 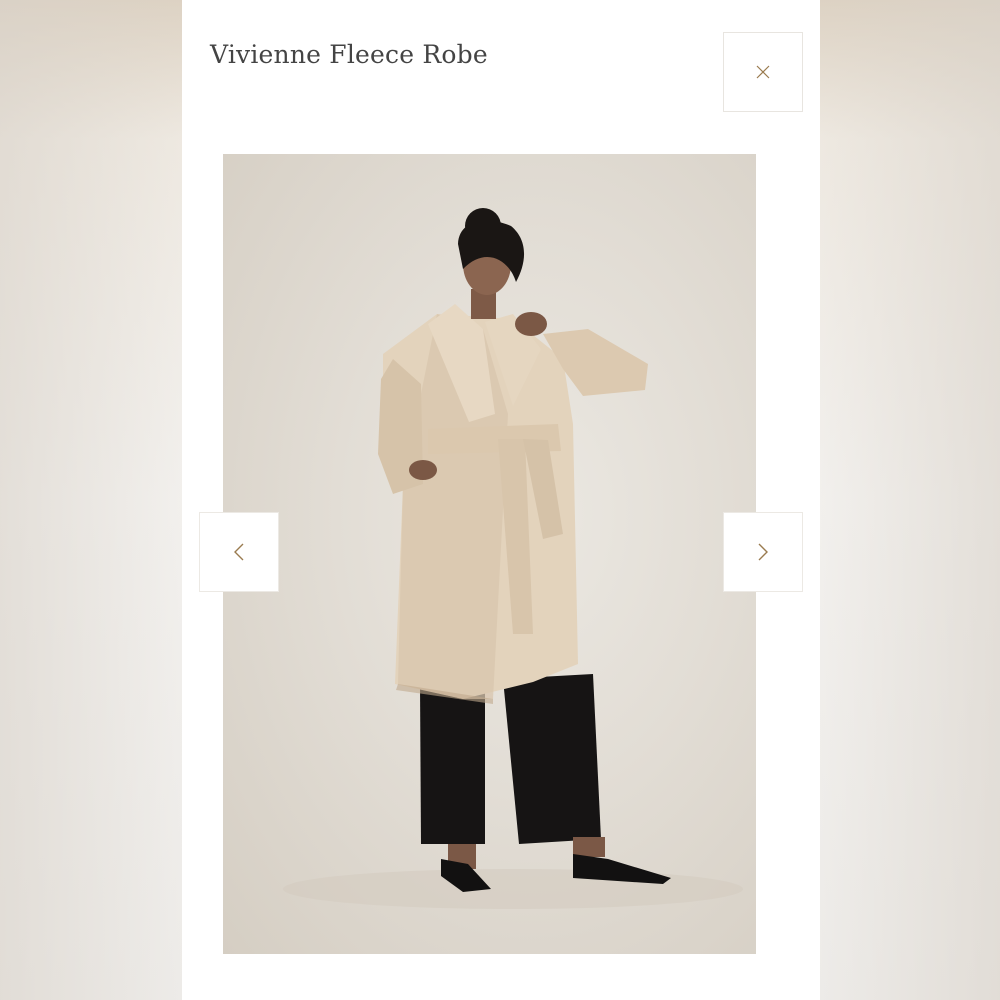 What do you see at coordinates (349, 54) in the screenshot?
I see `product-title: Vivienne Fleece Robe` at bounding box center [349, 54].